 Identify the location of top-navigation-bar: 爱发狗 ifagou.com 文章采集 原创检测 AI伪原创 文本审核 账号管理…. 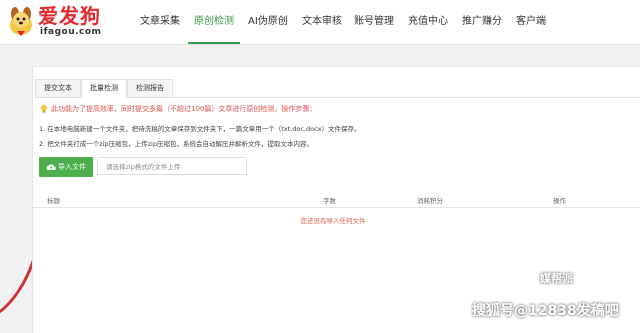
(320, 22).